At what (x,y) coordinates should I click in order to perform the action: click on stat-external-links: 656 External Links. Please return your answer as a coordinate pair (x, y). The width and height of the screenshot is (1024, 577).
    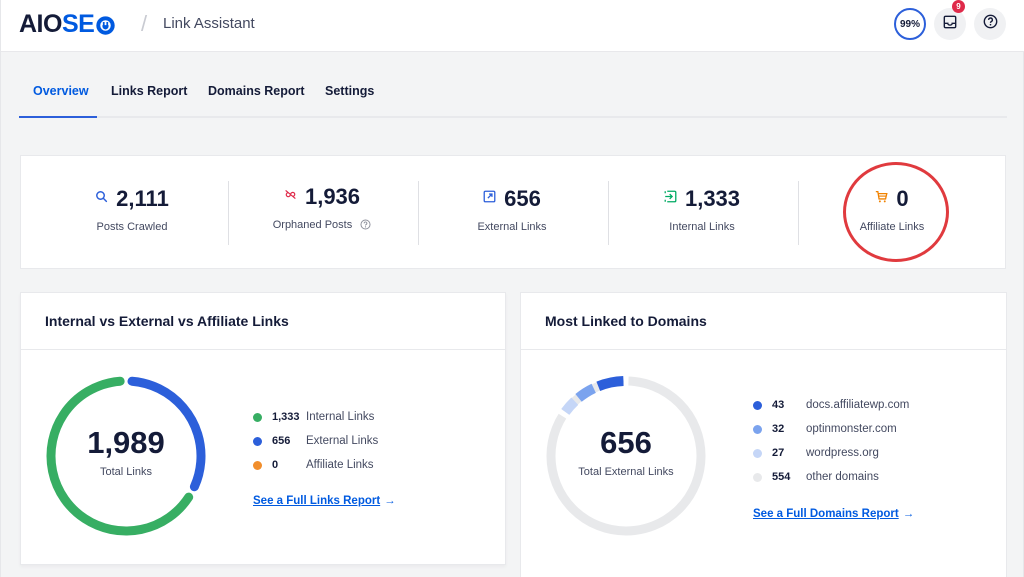
    Looking at the image, I should click on (512, 213).